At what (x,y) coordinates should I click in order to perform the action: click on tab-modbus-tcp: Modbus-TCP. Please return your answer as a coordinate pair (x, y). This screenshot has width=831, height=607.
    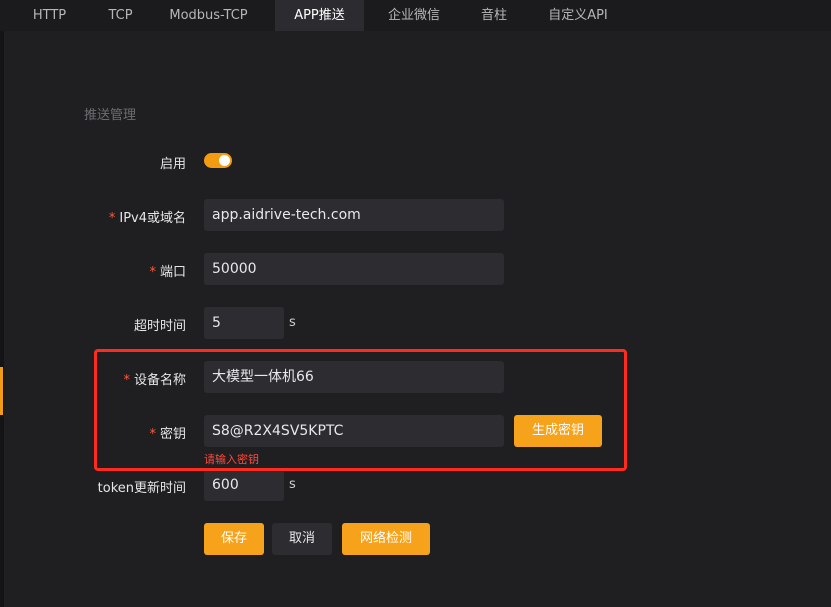
    Looking at the image, I should click on (208, 15).